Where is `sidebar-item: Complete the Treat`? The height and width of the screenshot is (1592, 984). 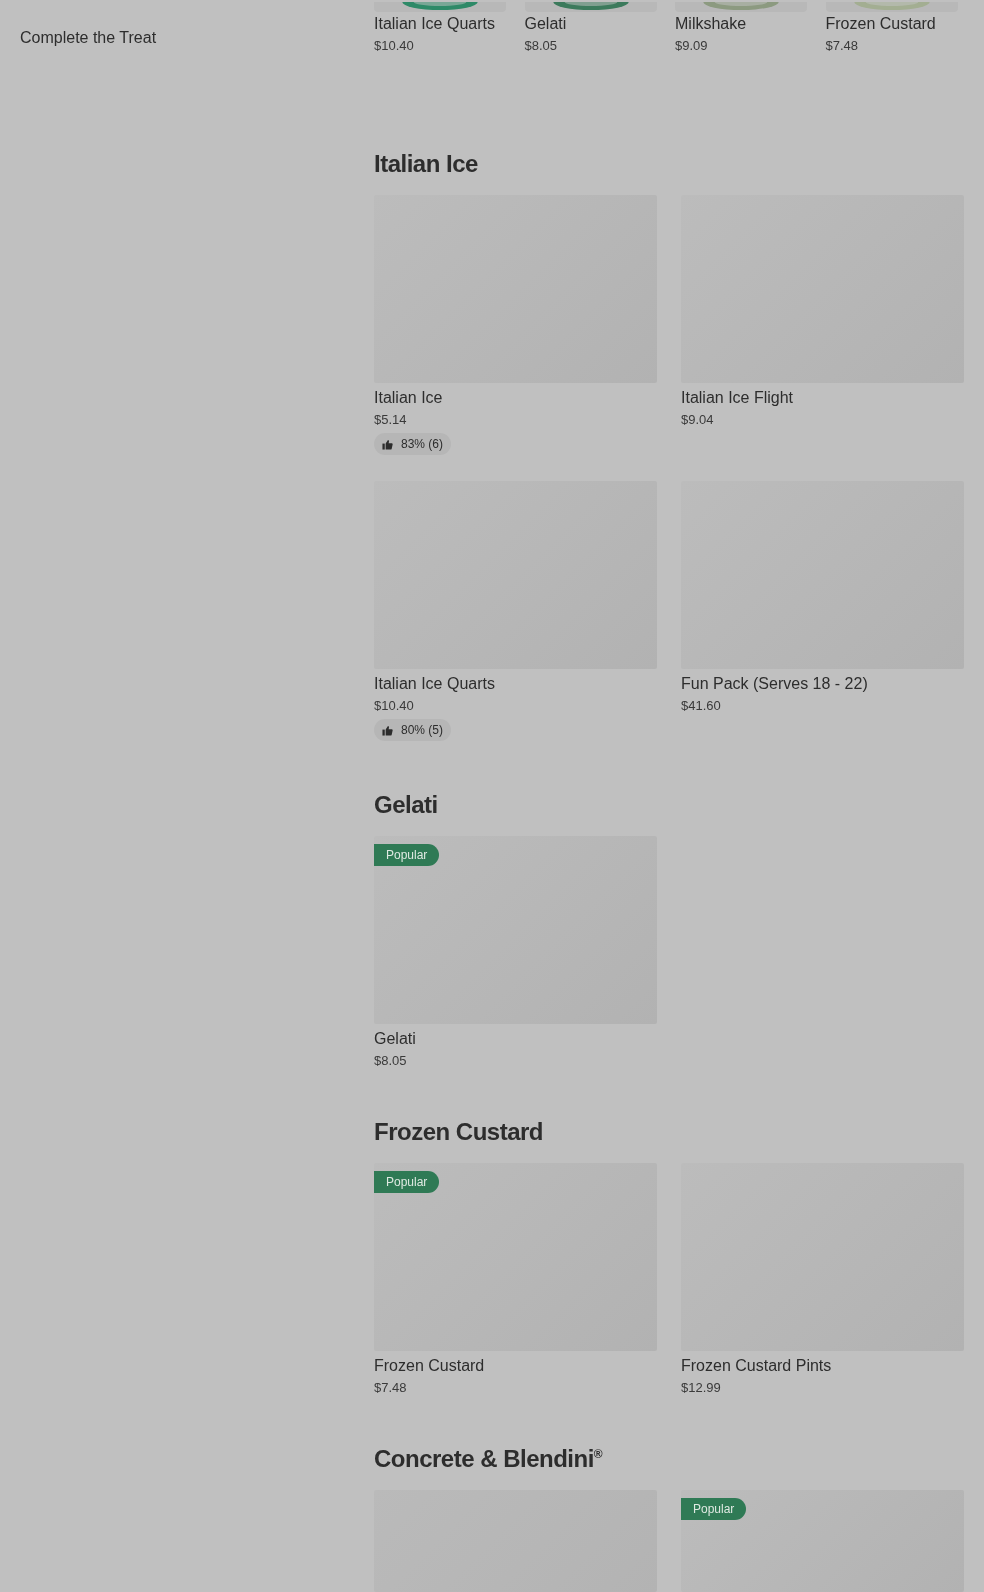 sidebar-item: Complete the Treat is located at coordinates (88, 38).